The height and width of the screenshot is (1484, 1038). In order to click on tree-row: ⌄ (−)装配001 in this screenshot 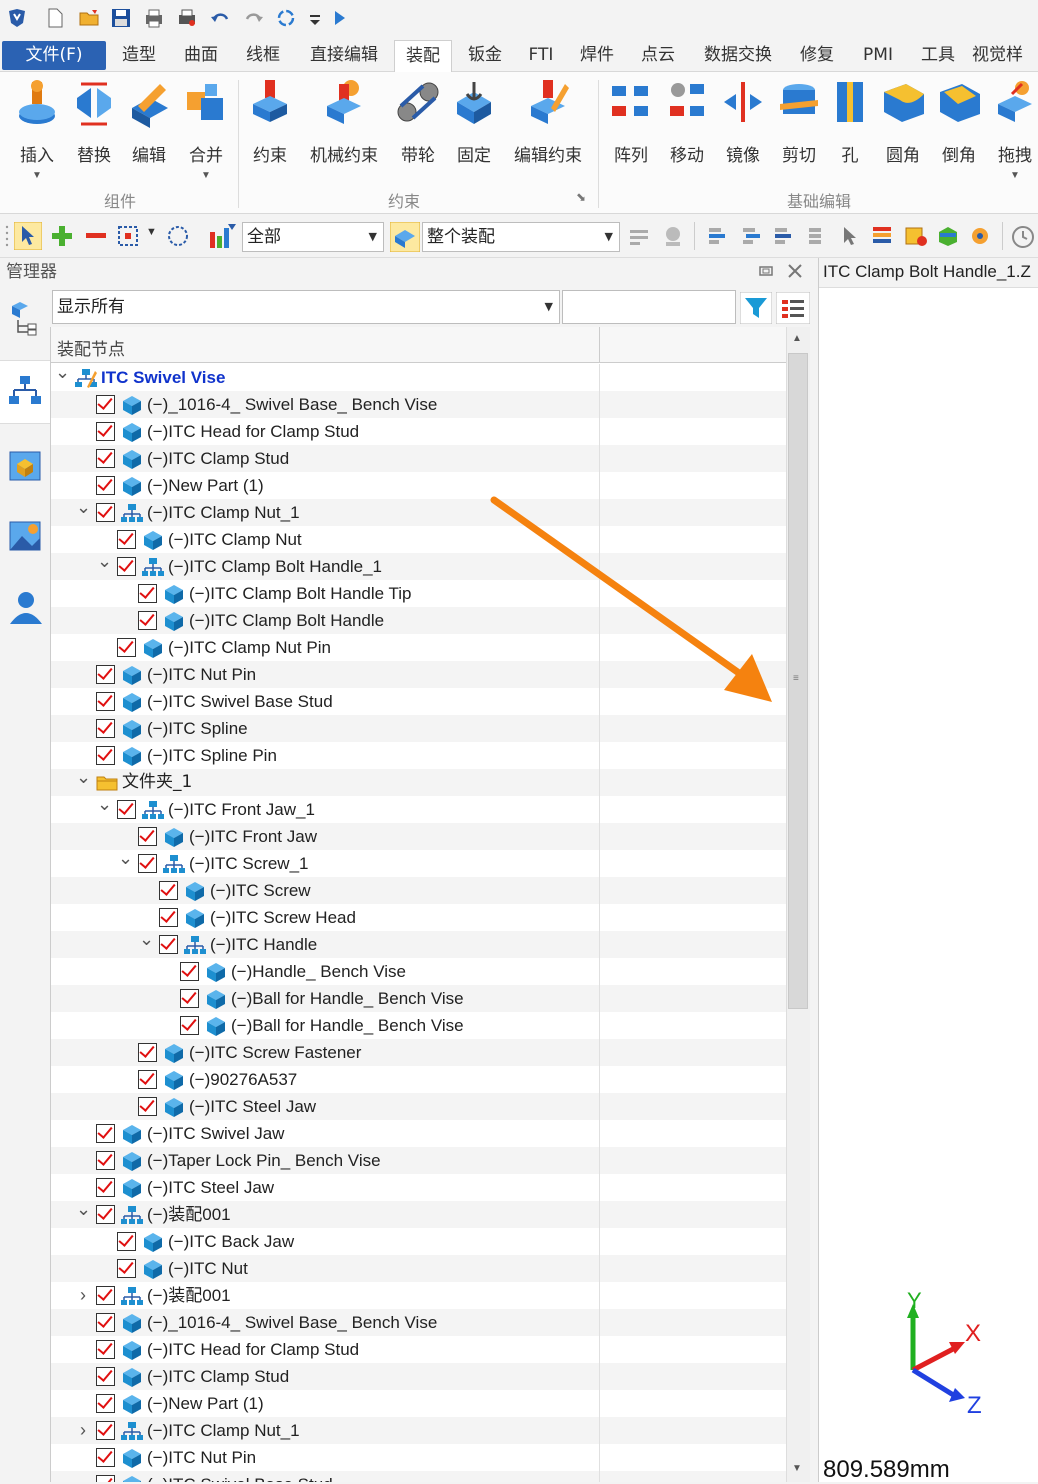, I will do `click(418, 1213)`.